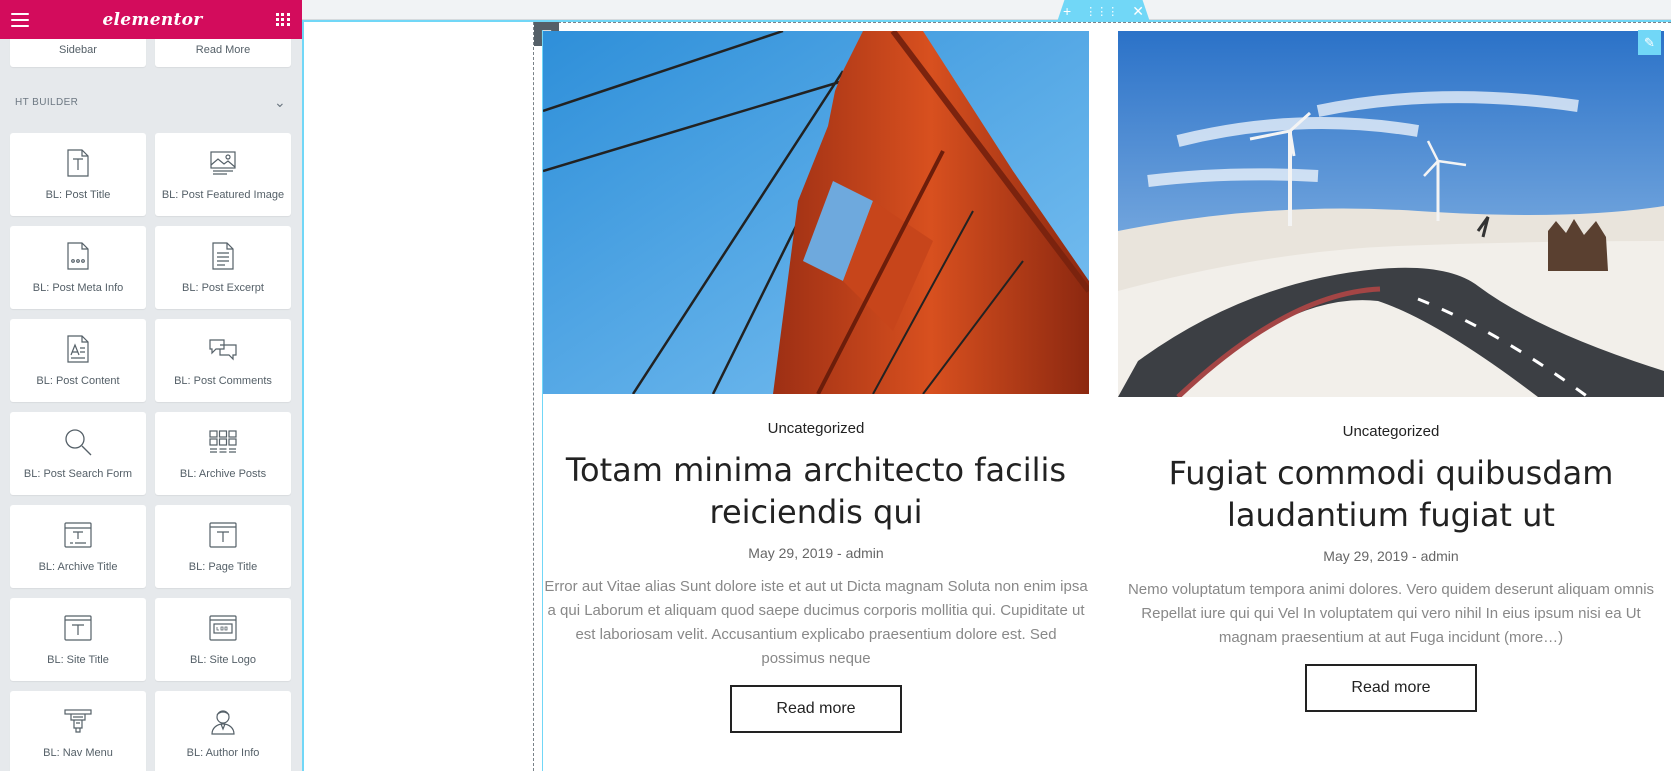 Image resolution: width=1671 pixels, height=771 pixels. I want to click on widget-label: BL: Site Title, so click(78, 660).